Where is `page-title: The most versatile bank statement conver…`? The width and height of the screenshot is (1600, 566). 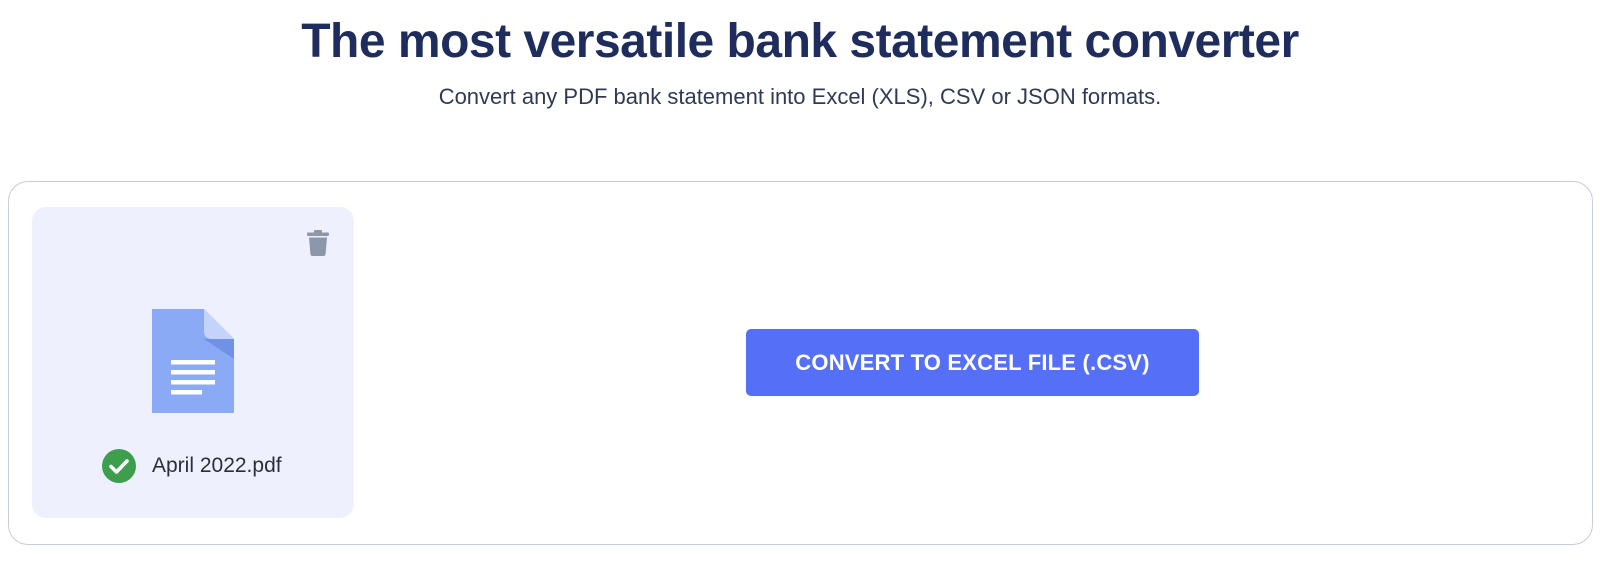
page-title: The most versatile bank statement conver… is located at coordinates (800, 41).